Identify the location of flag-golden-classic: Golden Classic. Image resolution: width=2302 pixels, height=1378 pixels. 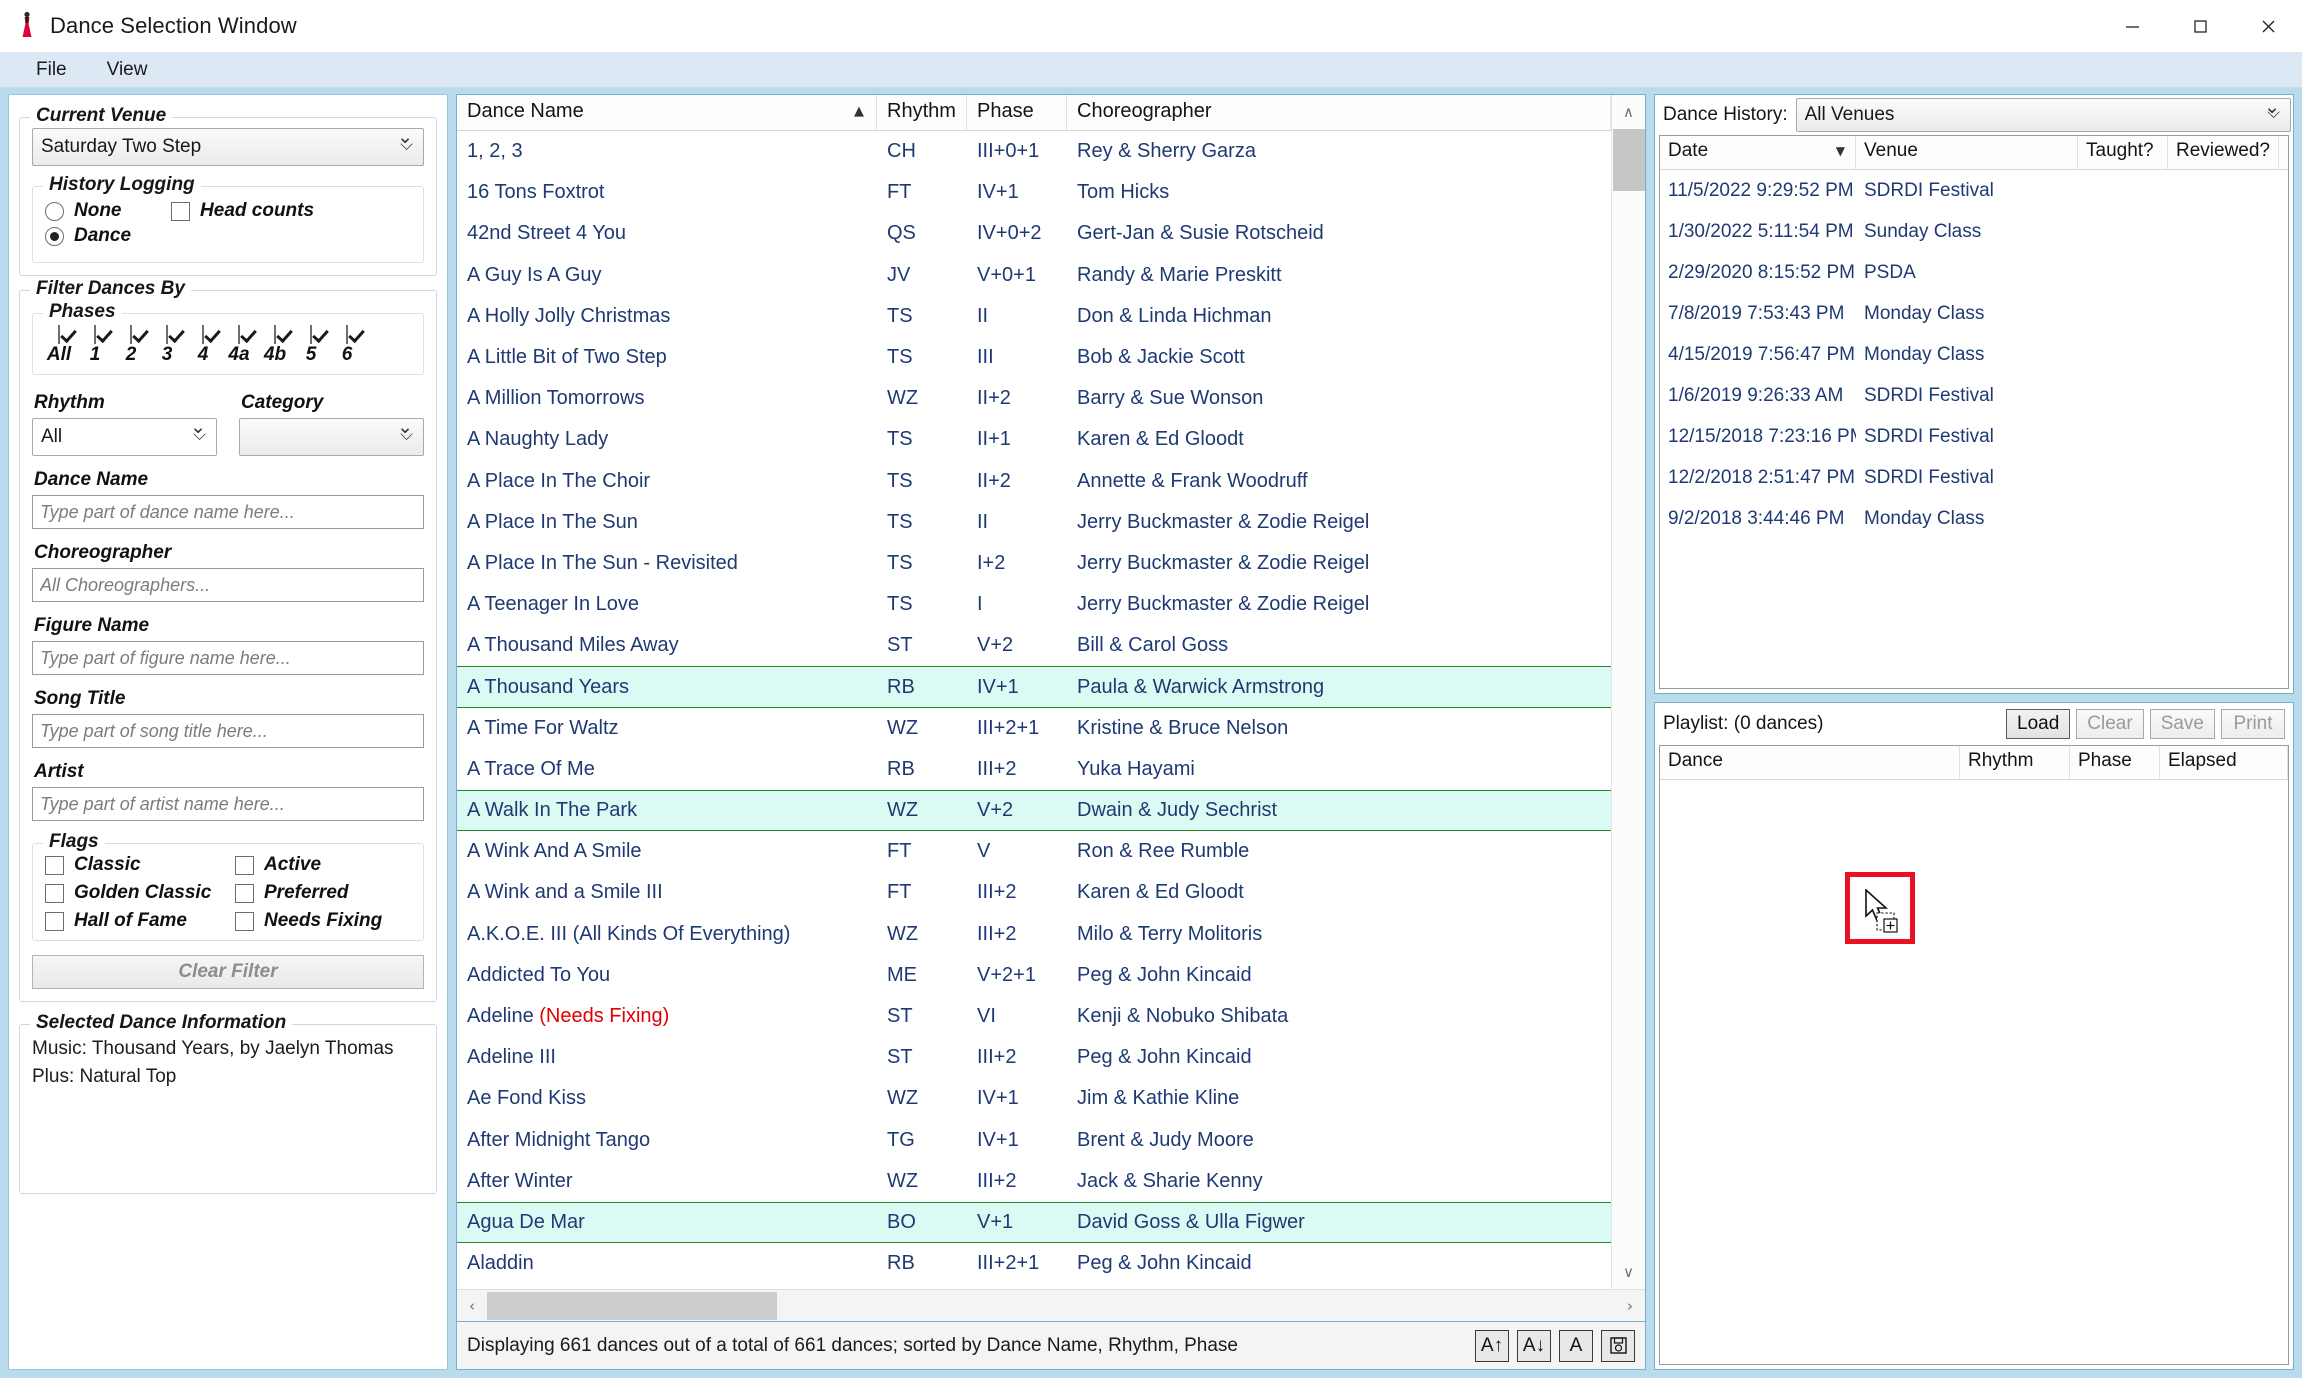
(140, 893).